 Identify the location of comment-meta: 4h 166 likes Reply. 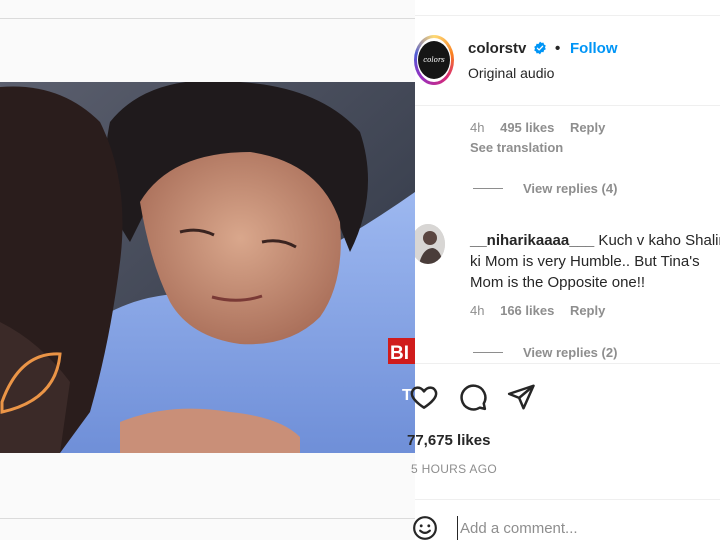
(543, 310).